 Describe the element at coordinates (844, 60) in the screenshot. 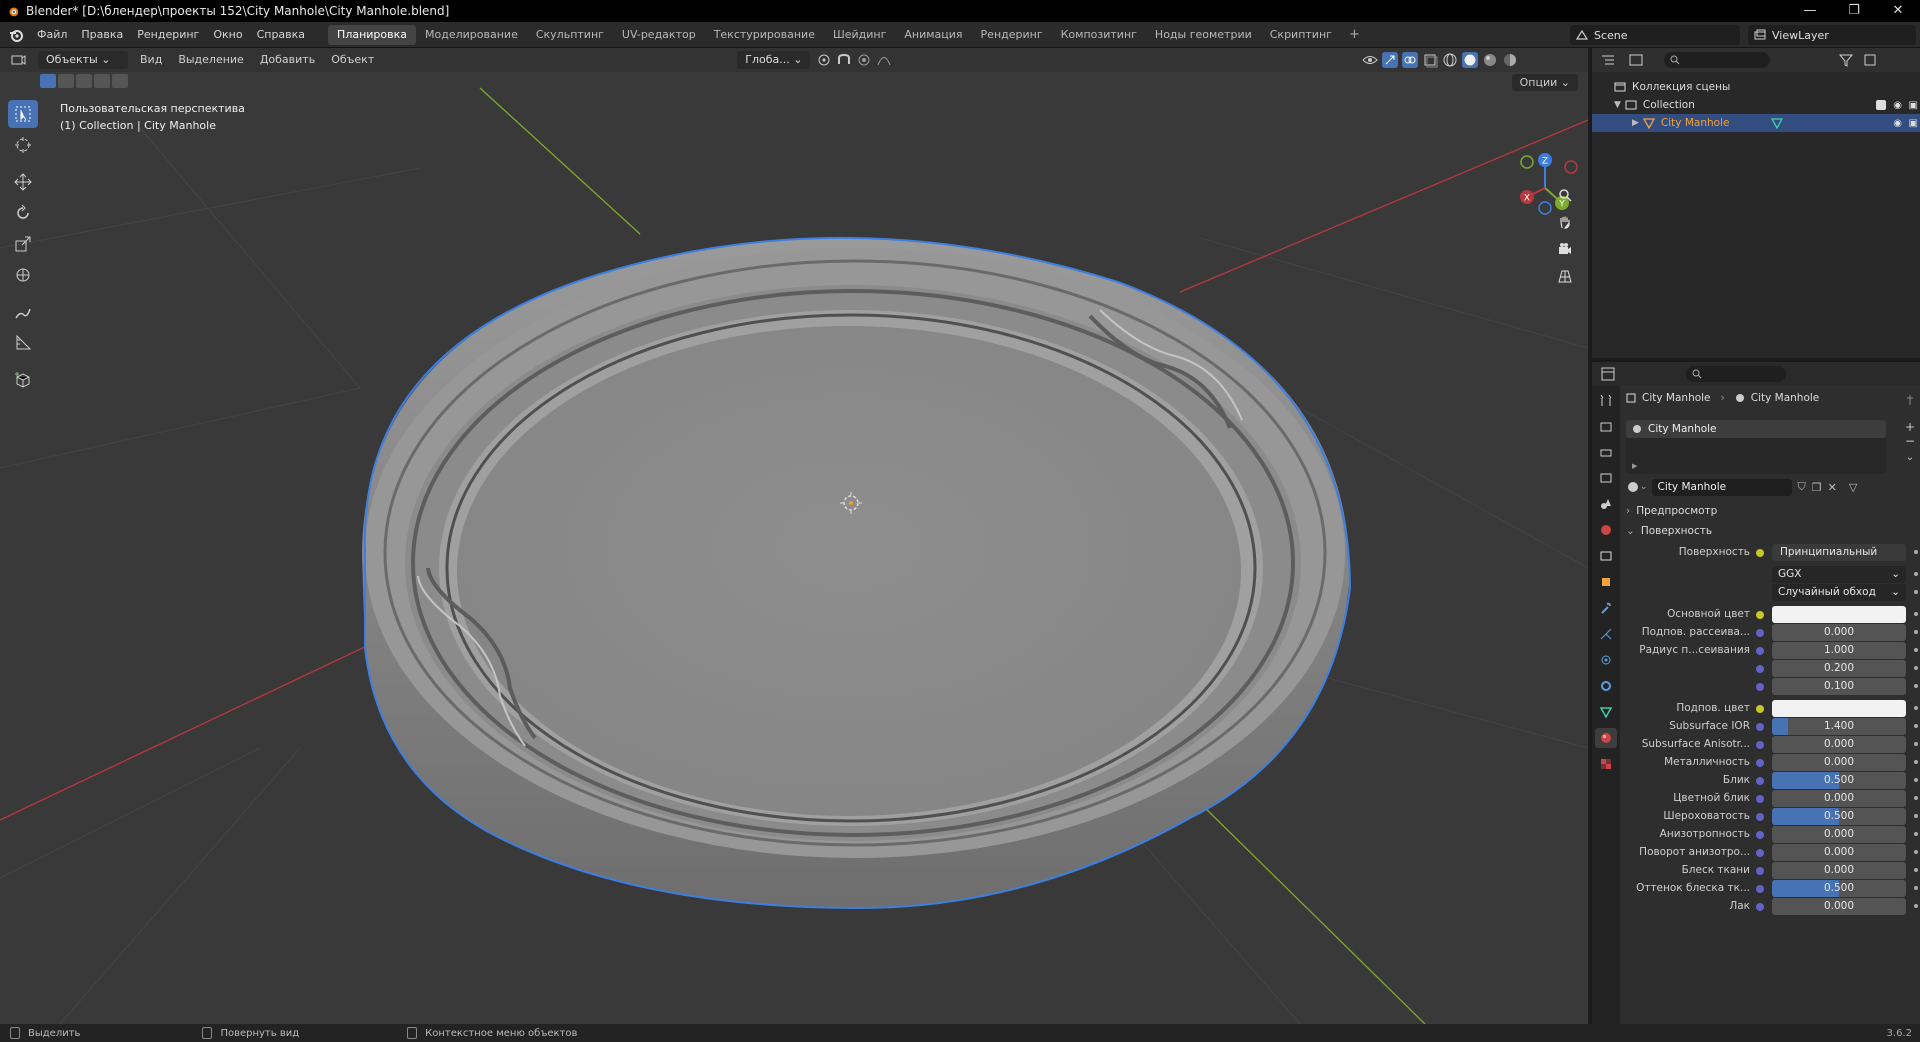

I see `snap-icon` at that location.